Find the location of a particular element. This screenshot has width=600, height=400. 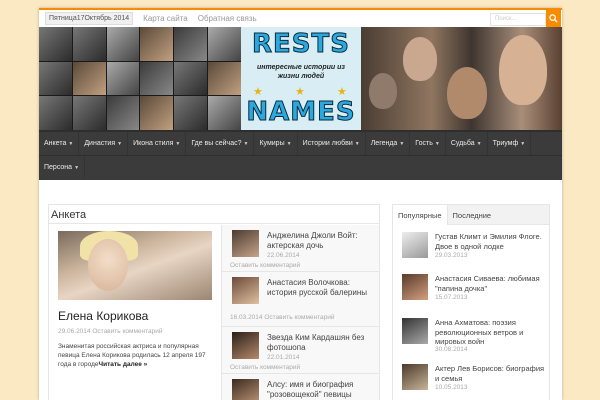

tab-popular: Популярные is located at coordinates (420, 215).